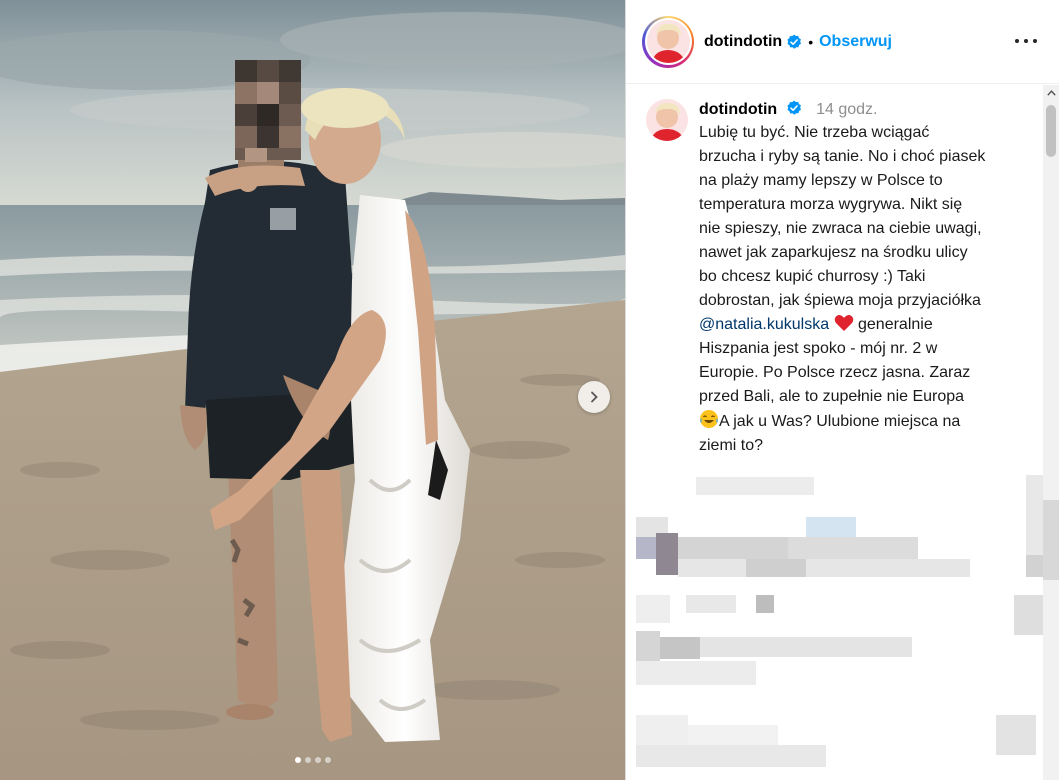 Image resolution: width=1059 pixels, height=780 pixels. I want to click on caption-avatar, so click(667, 120).